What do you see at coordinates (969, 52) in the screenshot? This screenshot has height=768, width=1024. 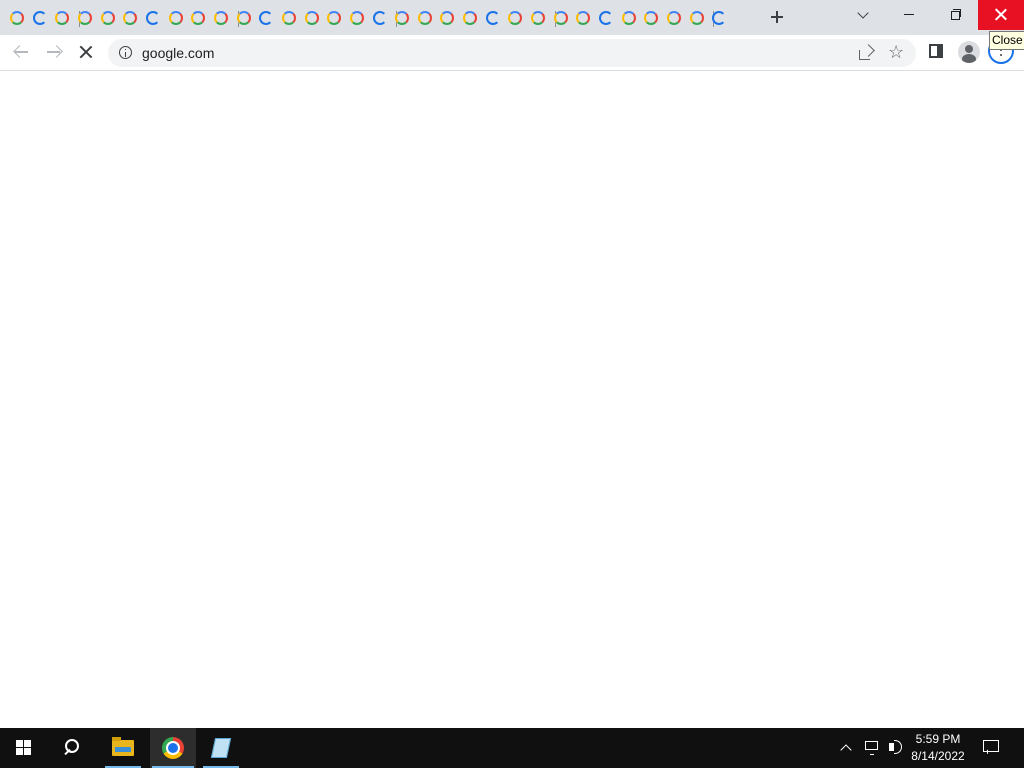 I see `profile-icon` at bounding box center [969, 52].